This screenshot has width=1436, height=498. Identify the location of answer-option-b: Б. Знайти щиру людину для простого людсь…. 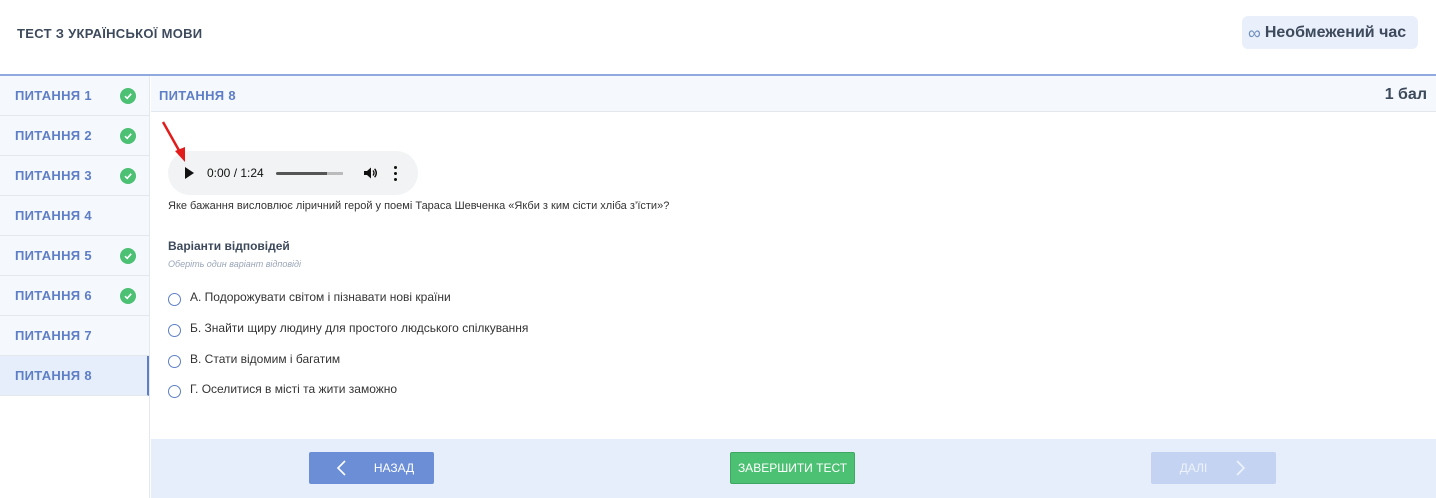
(348, 328).